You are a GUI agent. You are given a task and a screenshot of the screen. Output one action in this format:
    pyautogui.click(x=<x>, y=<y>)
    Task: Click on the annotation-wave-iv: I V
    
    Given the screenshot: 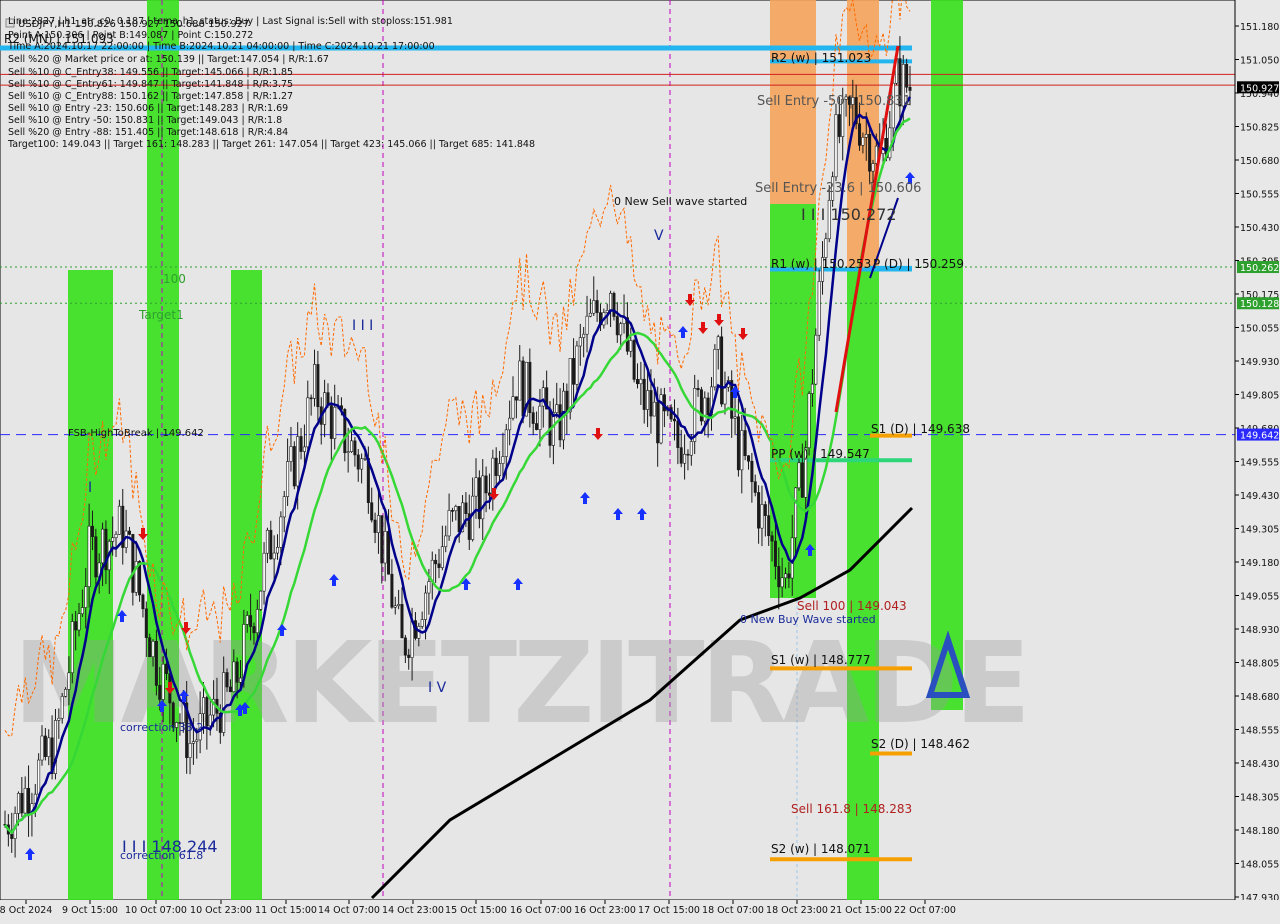 What is the action you would take?
    pyautogui.click(x=437, y=688)
    